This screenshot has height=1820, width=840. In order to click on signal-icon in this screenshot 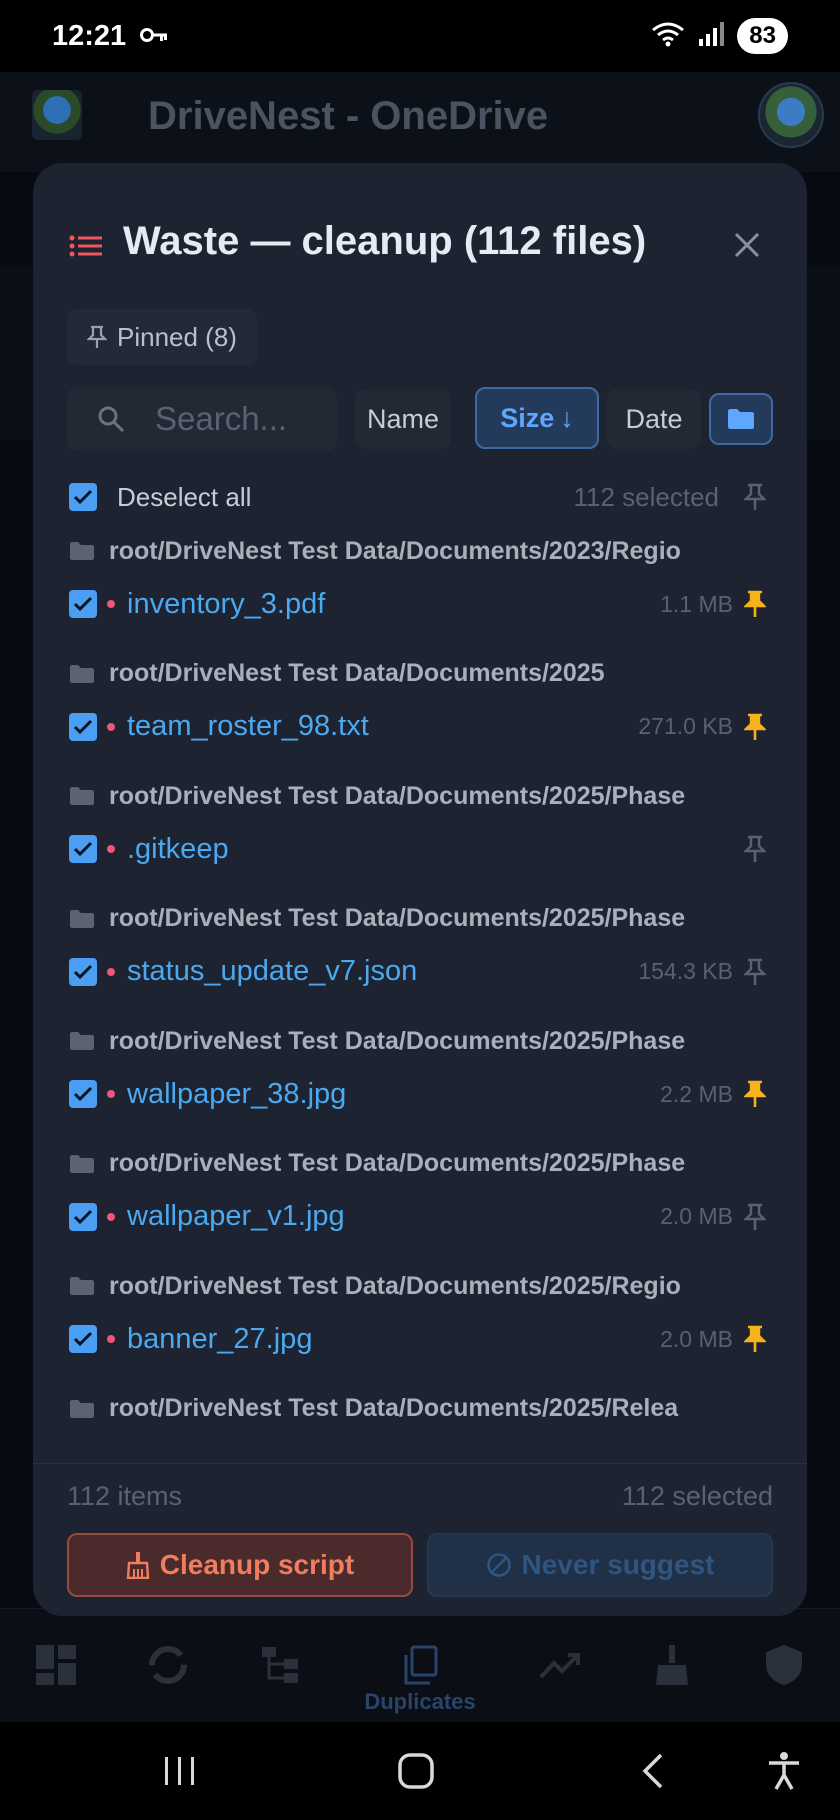, I will do `click(711, 36)`.